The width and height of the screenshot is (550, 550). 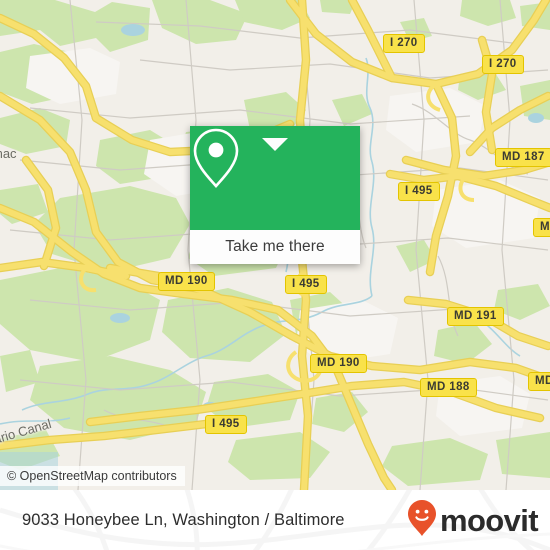 What do you see at coordinates (186, 281) in the screenshot?
I see `road-shield-md190-a: MD 190` at bounding box center [186, 281].